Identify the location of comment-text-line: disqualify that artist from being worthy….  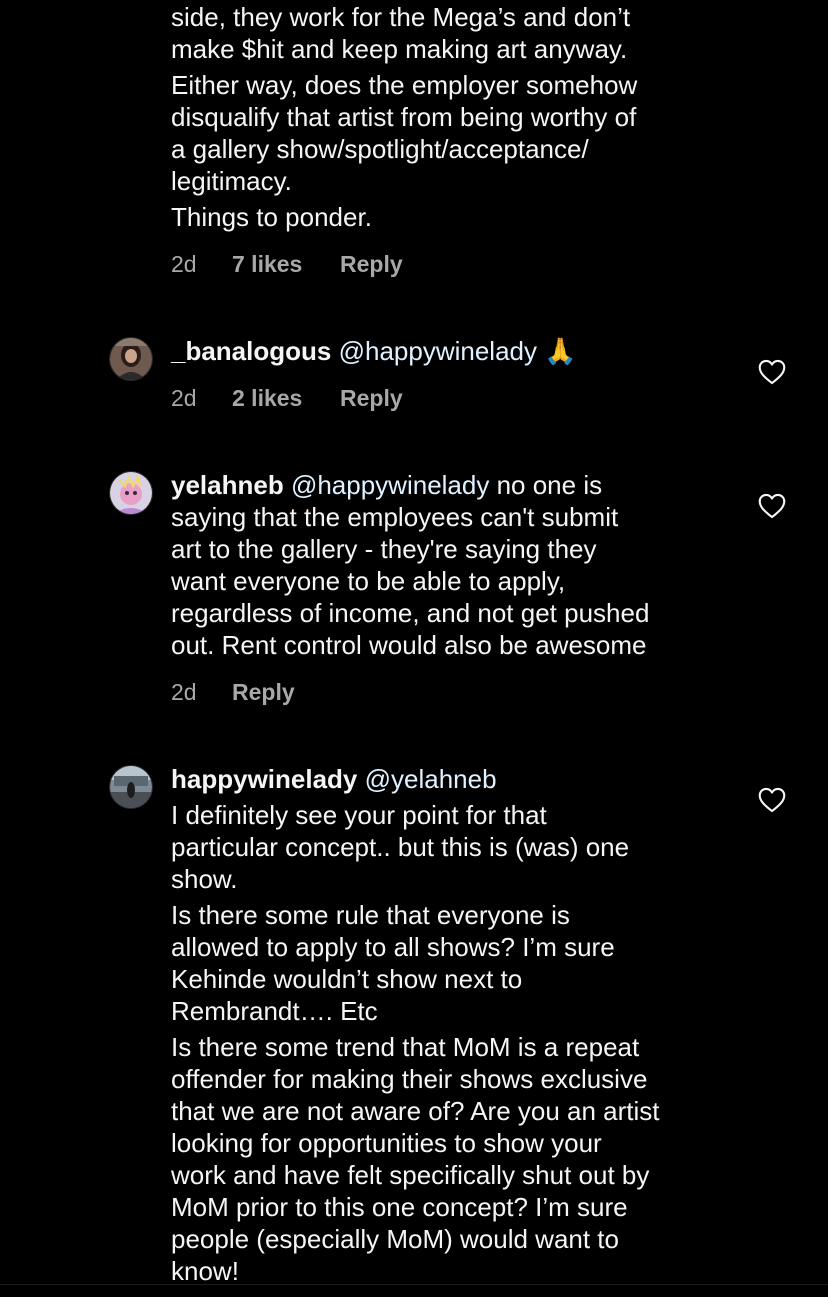
(404, 117).